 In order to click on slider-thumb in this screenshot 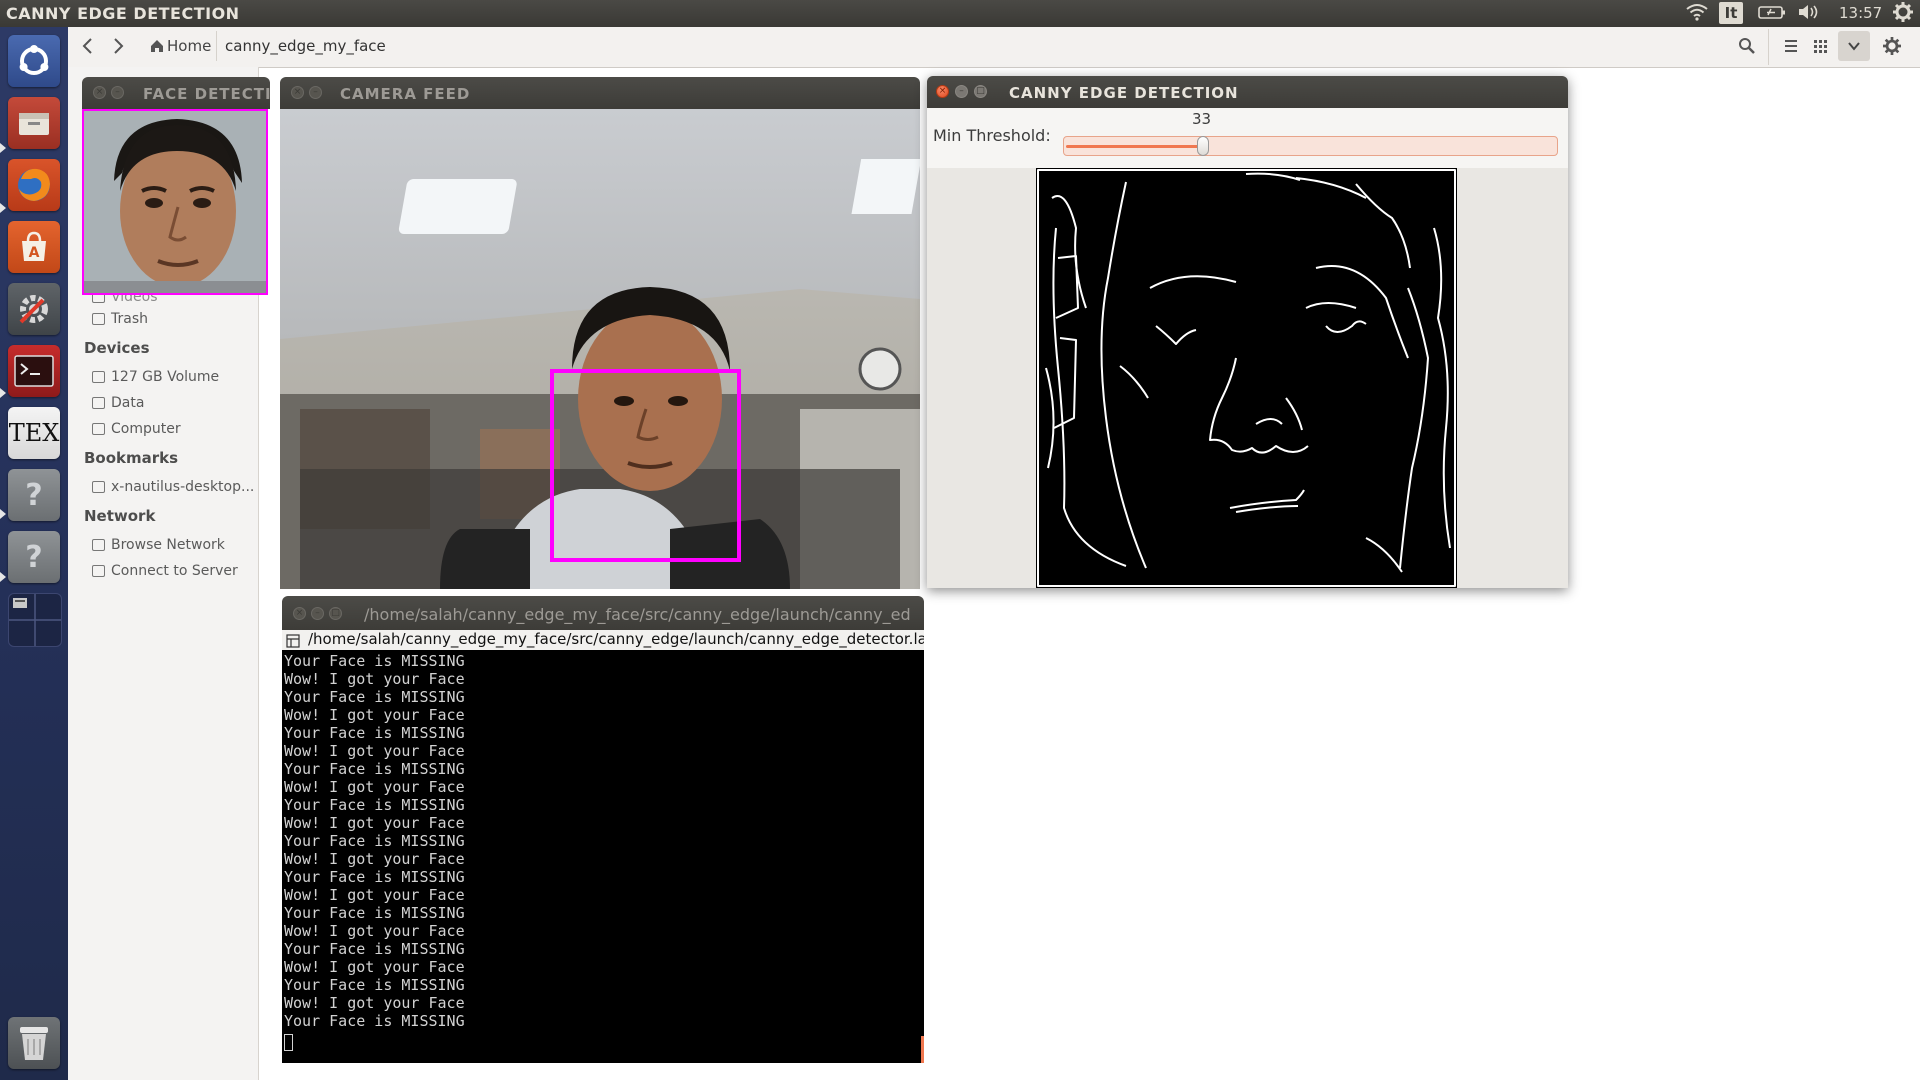, I will do `click(1203, 146)`.